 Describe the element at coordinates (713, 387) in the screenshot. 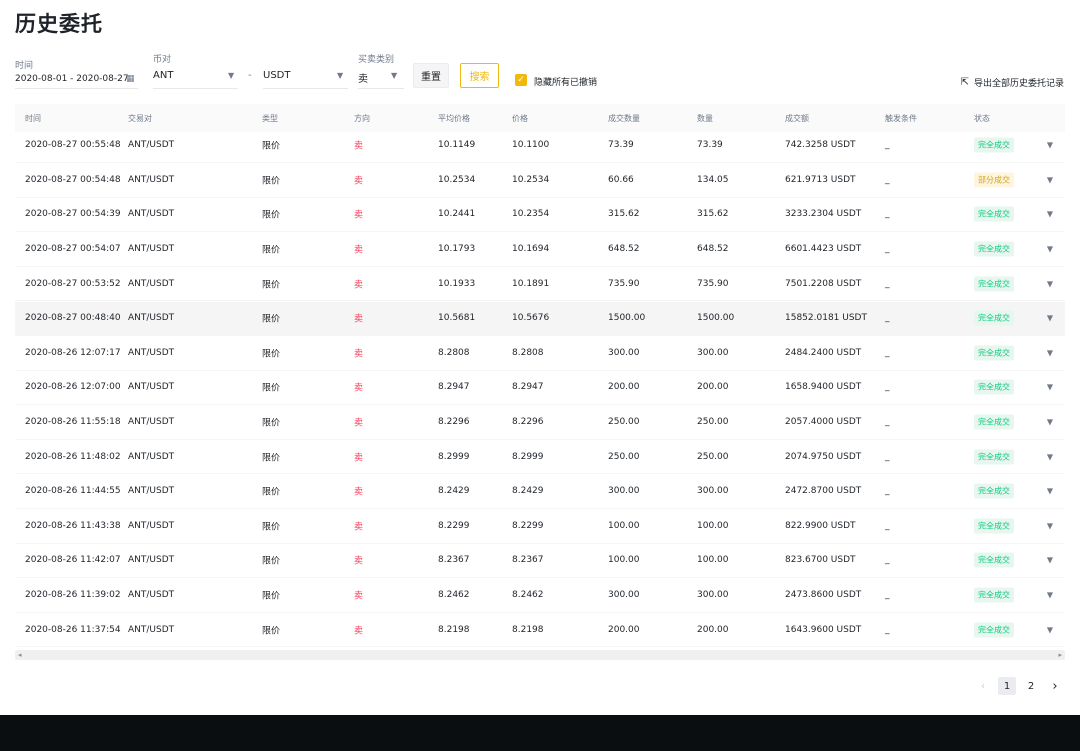

I see `cell-amount: 200.00` at that location.